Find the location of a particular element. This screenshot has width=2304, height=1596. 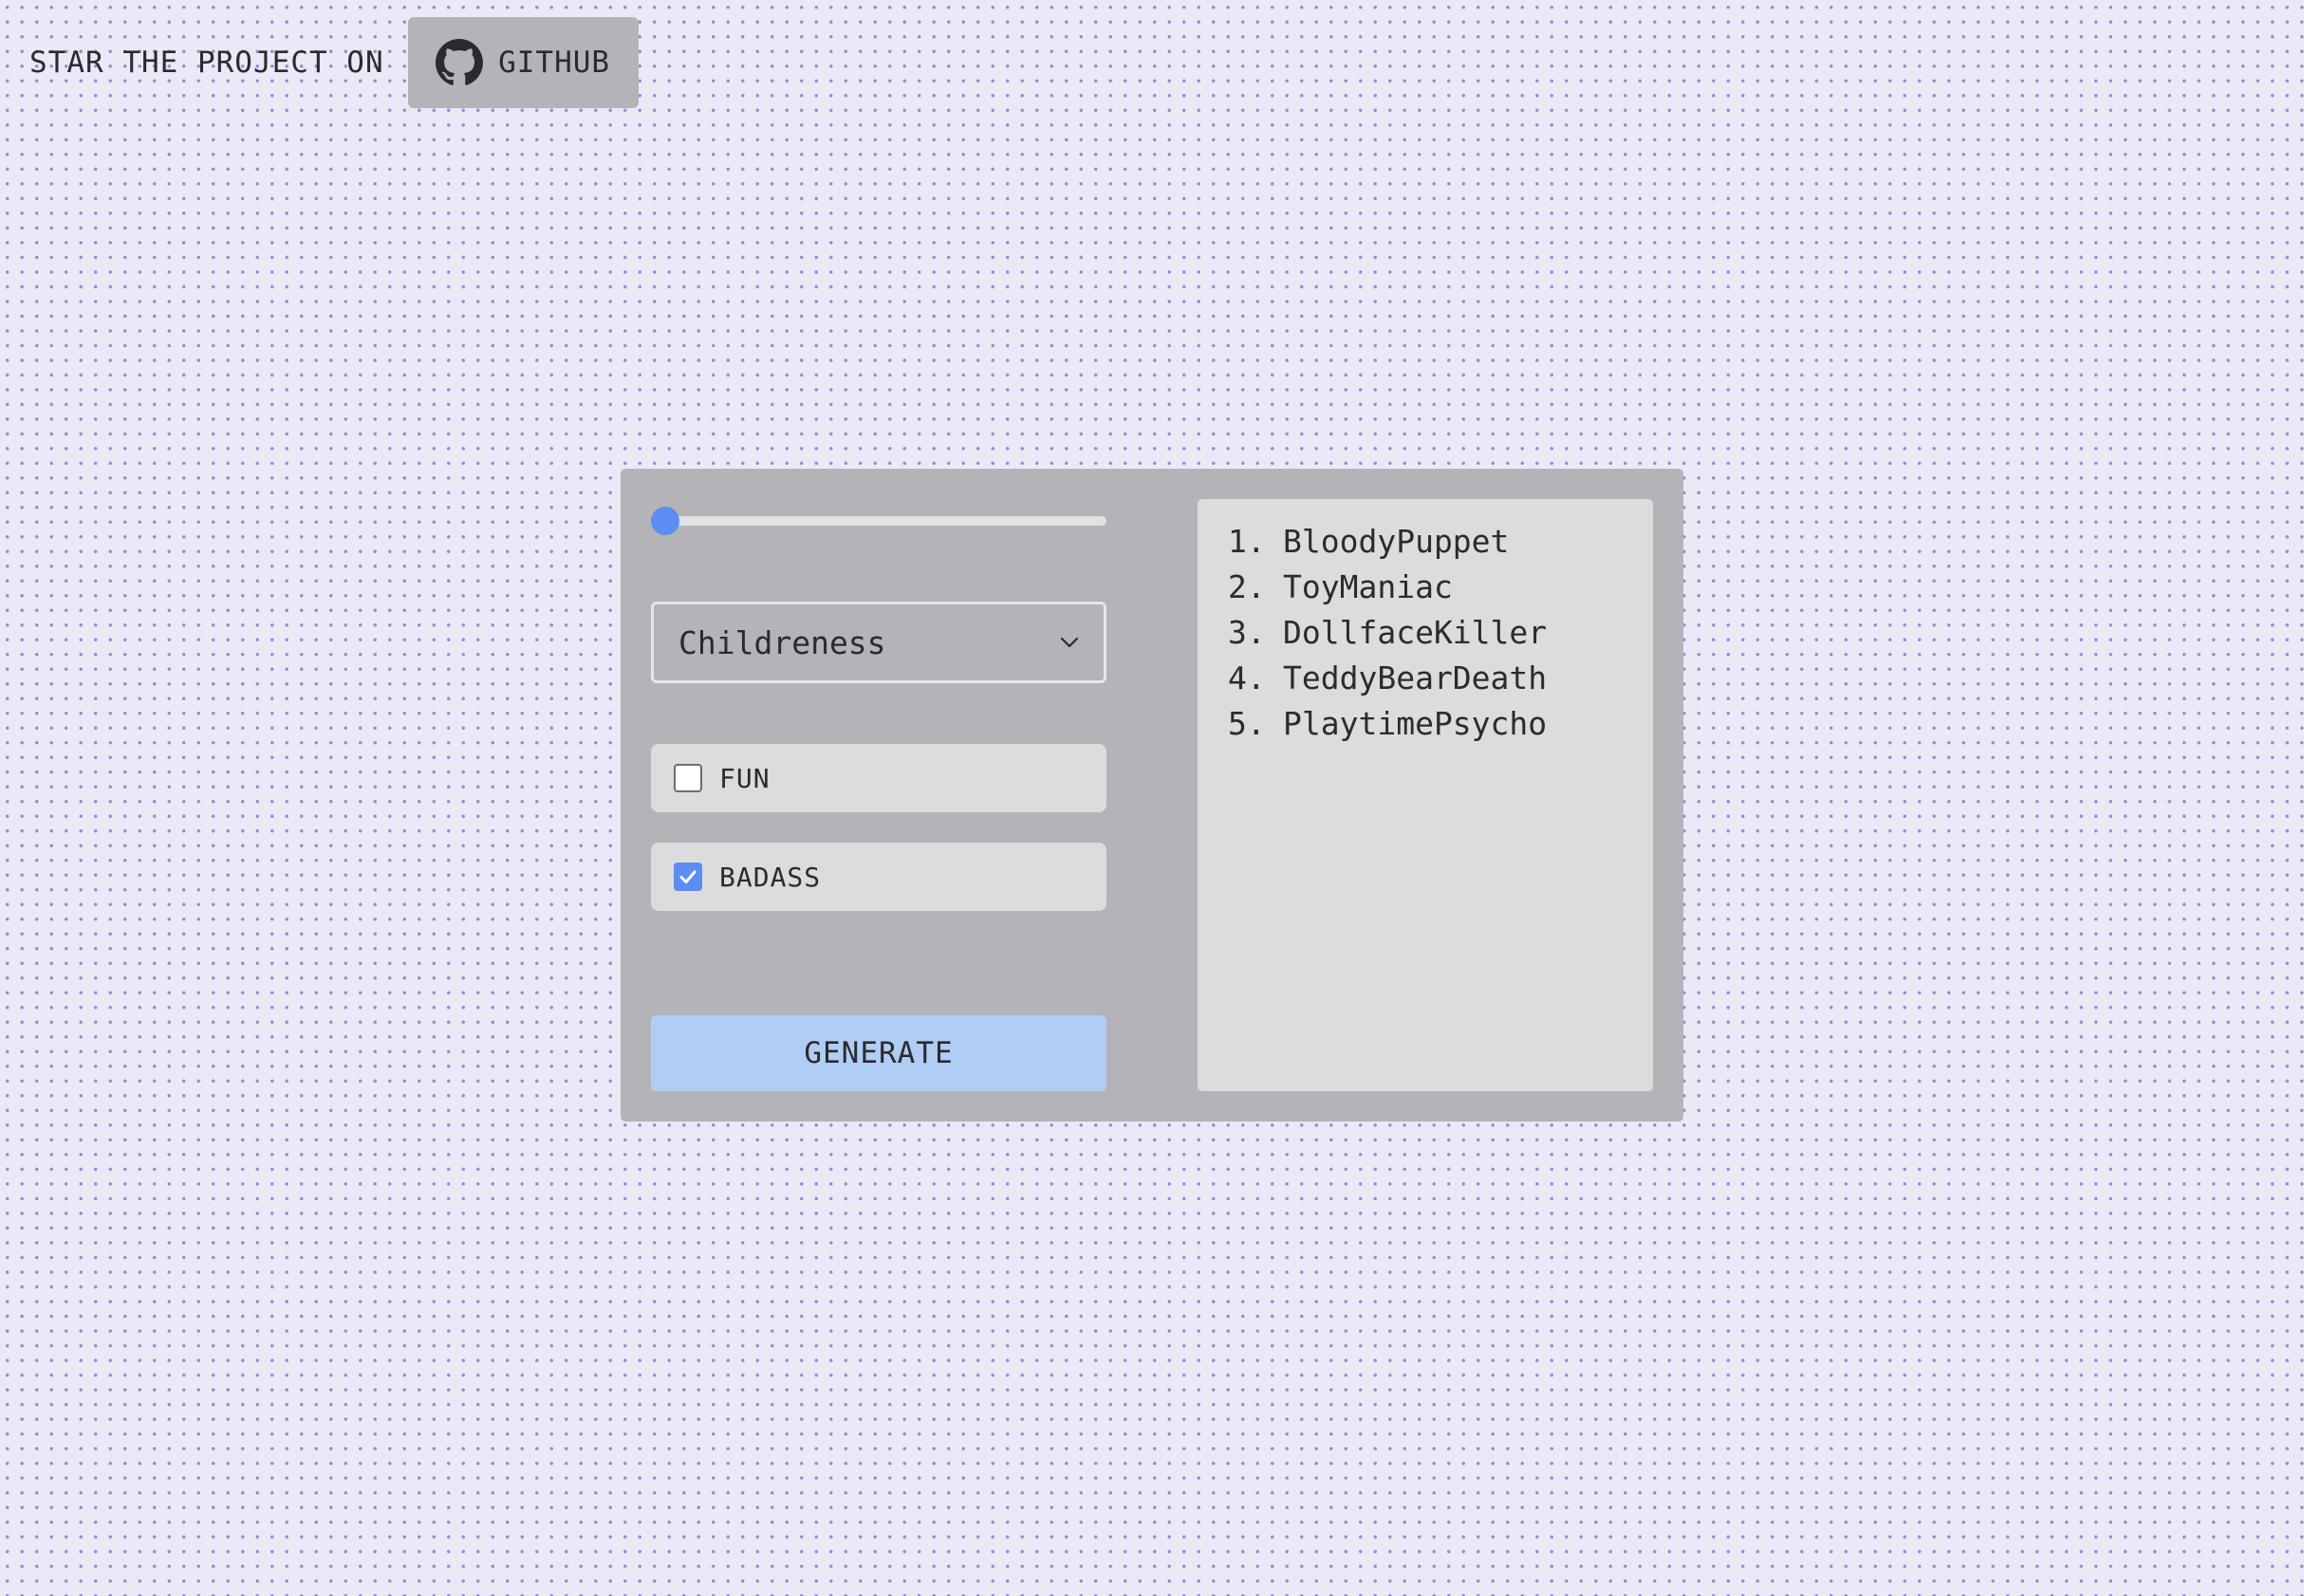

list-item-number: 4. is located at coordinates (1247, 677).